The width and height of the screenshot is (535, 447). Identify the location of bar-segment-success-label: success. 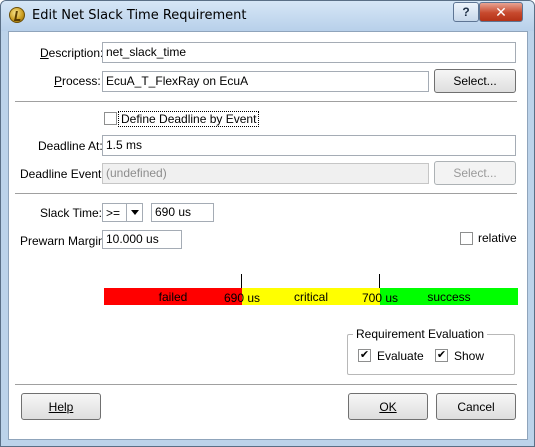
(449, 296).